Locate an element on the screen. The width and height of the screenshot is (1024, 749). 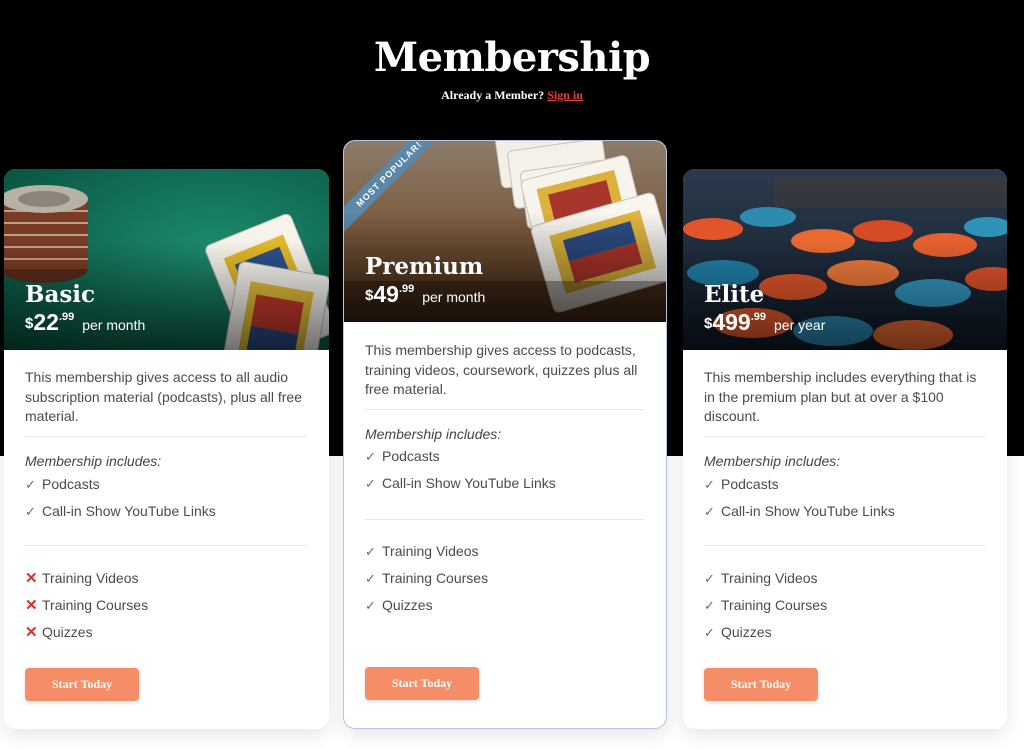
feature-item: ✕ Training Videos is located at coordinates (172, 578).